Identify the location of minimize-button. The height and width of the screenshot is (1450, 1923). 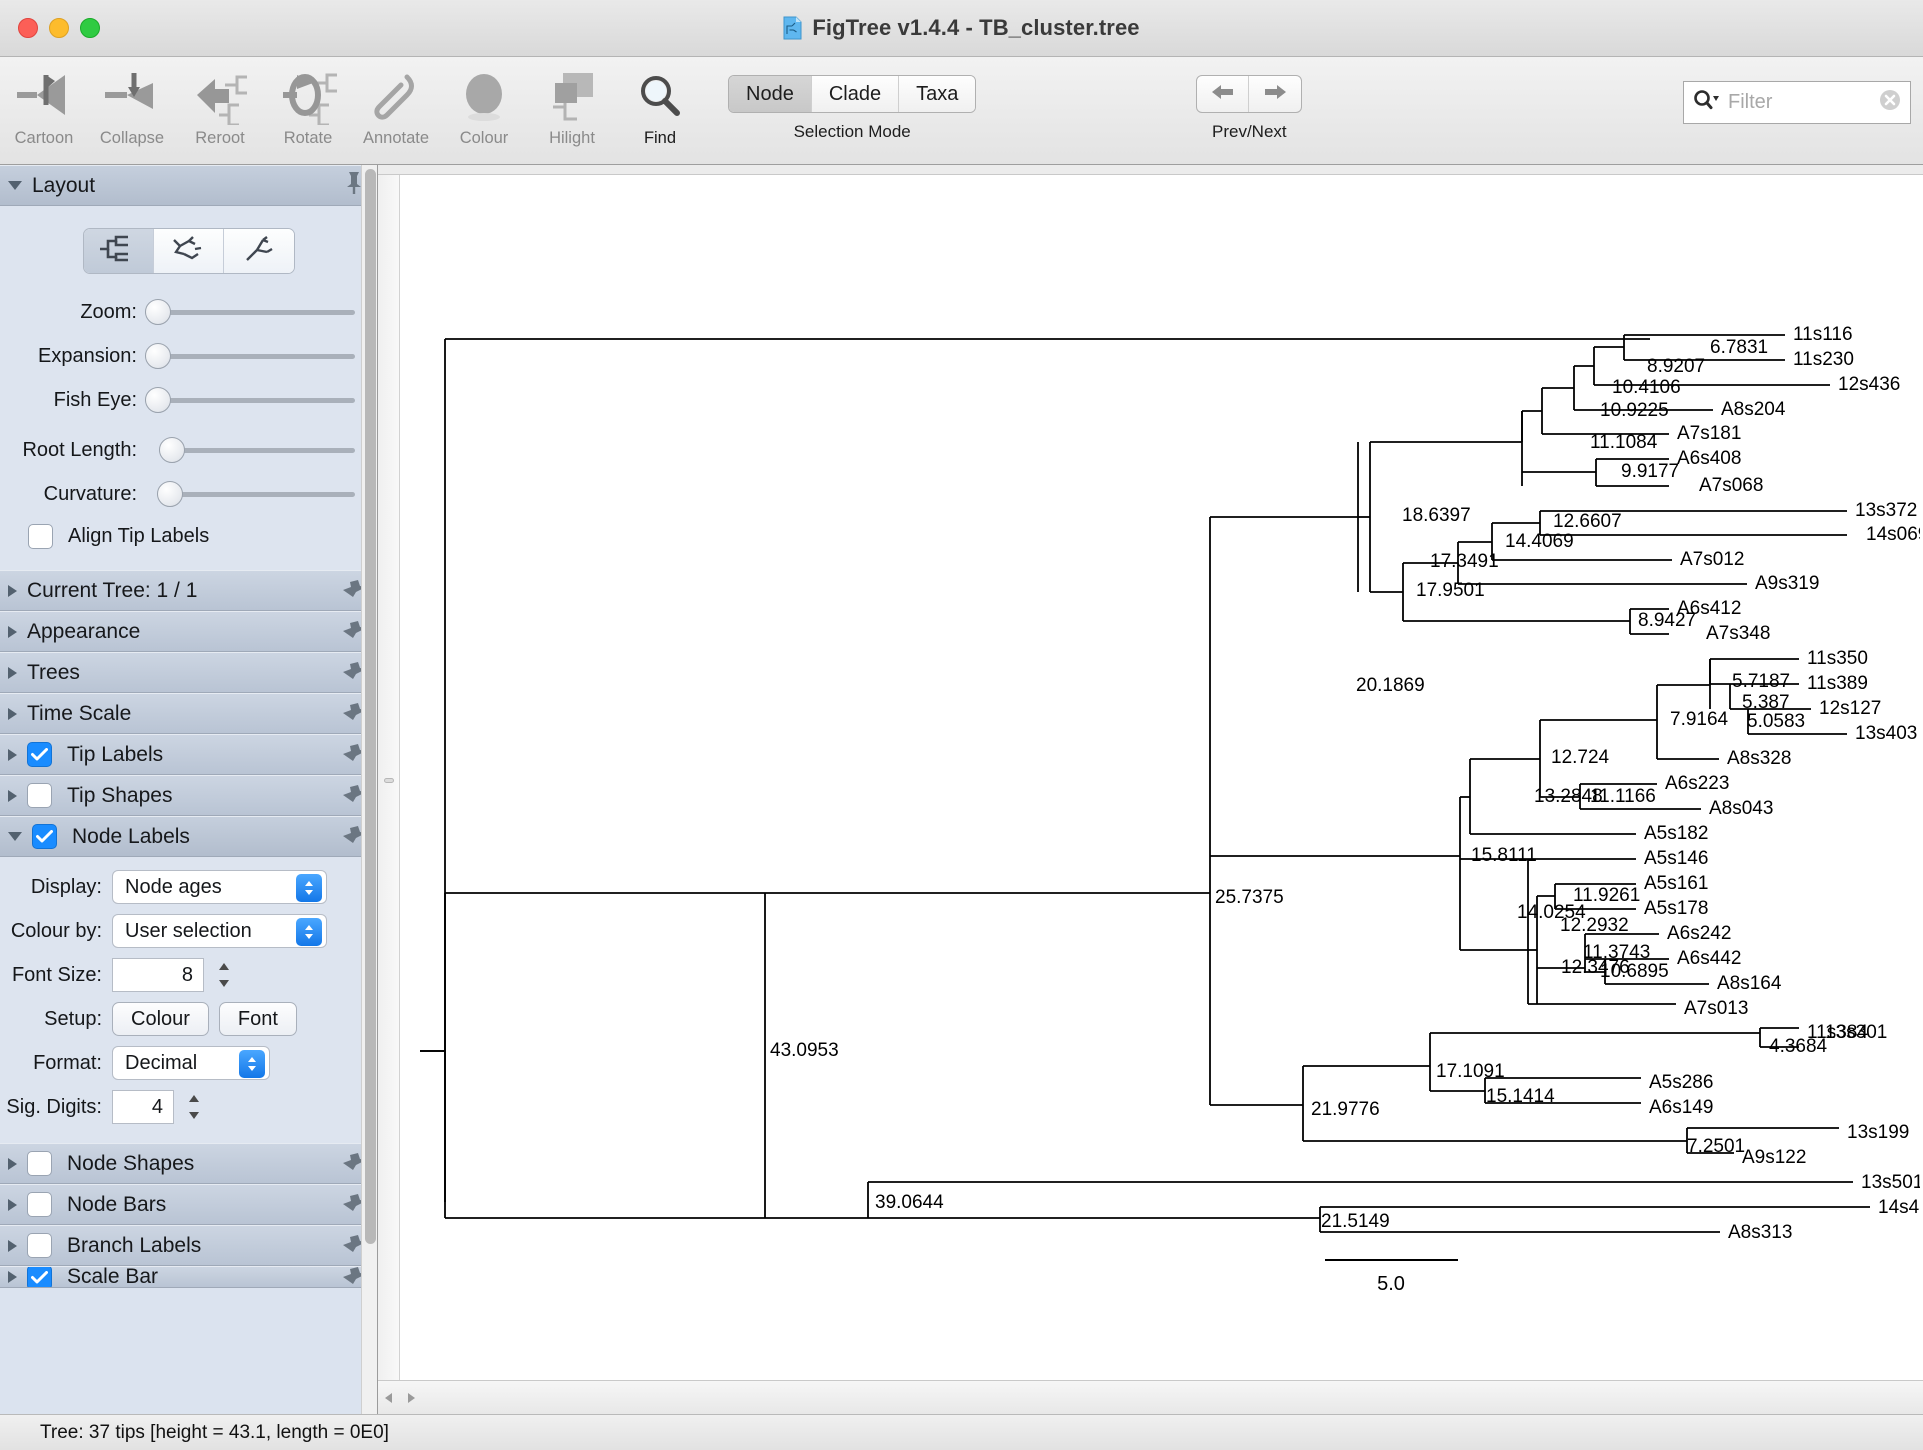
(59, 28).